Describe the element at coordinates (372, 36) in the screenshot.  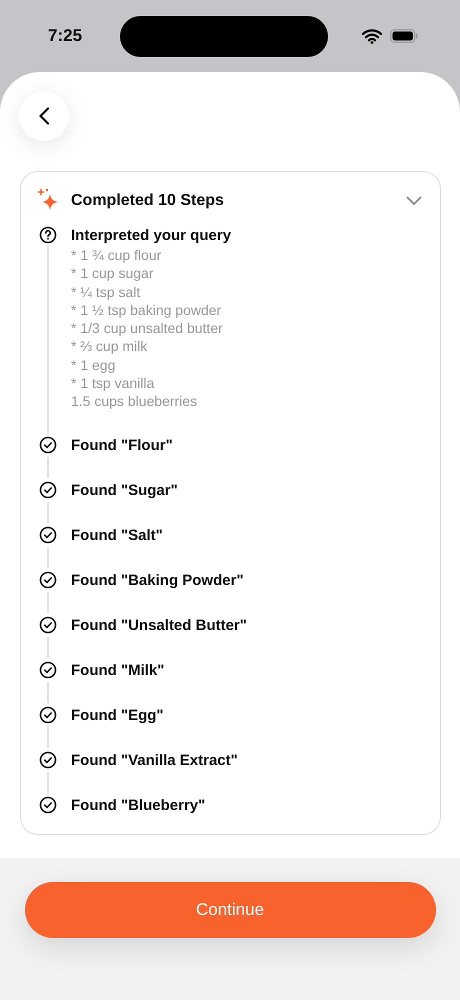
I see `wifi-icon` at that location.